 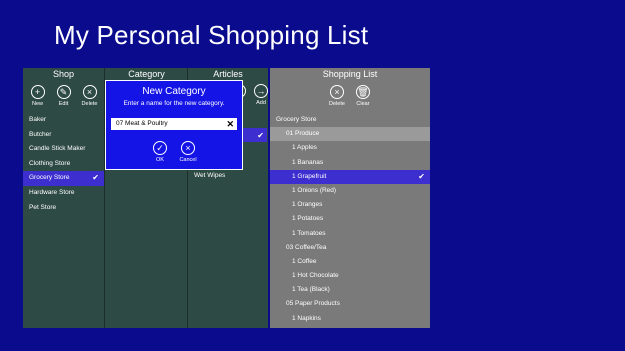 I want to click on shop-item-clothing-store: Clothing Store, so click(x=63, y=164).